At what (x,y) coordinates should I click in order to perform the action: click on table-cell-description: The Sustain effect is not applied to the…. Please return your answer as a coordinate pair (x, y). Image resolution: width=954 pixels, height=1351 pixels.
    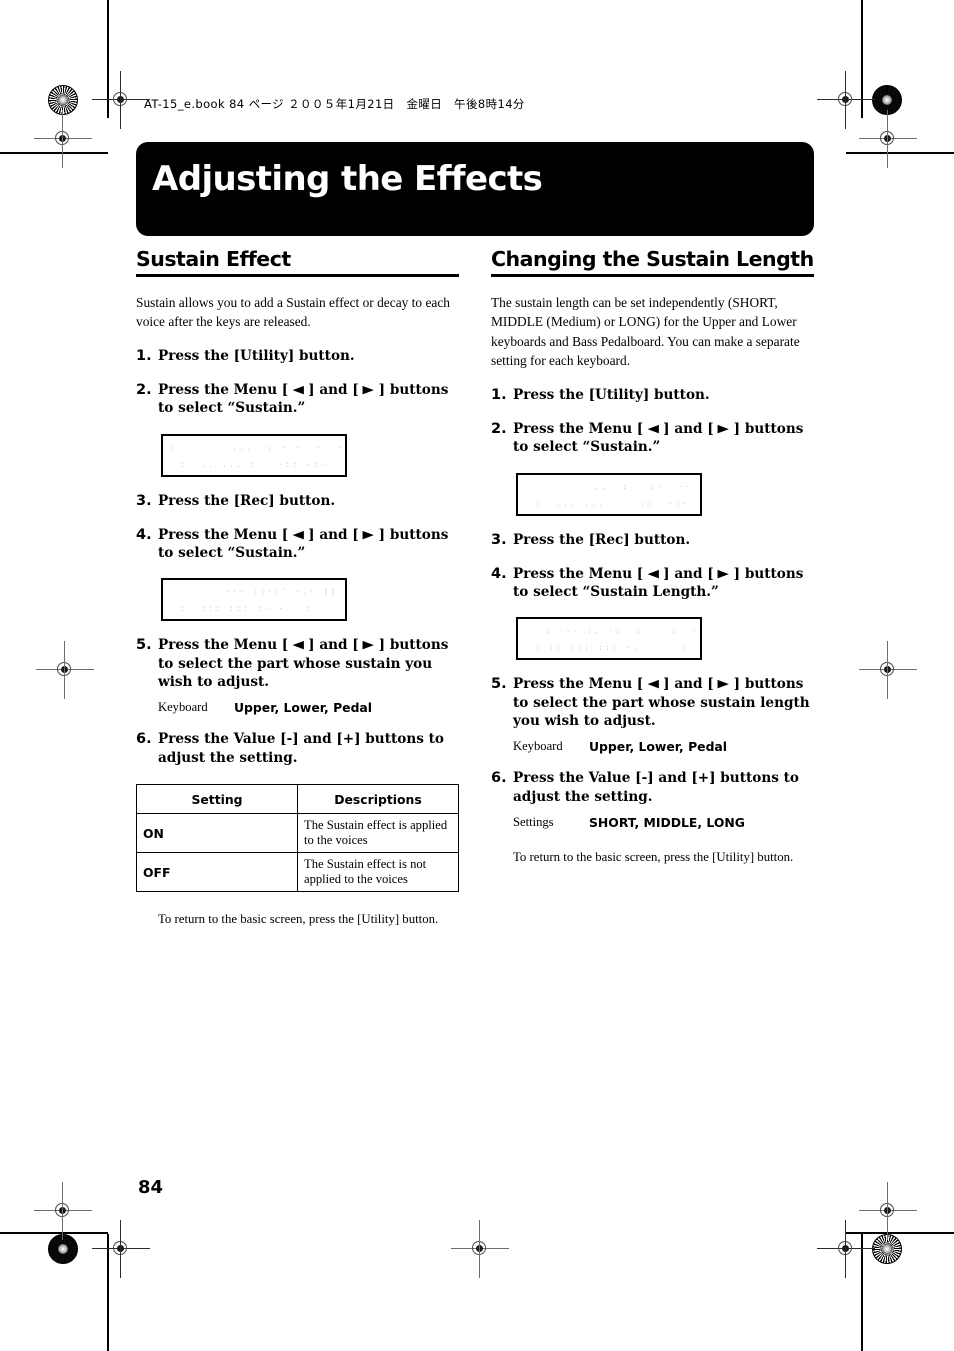
    Looking at the image, I should click on (378, 872).